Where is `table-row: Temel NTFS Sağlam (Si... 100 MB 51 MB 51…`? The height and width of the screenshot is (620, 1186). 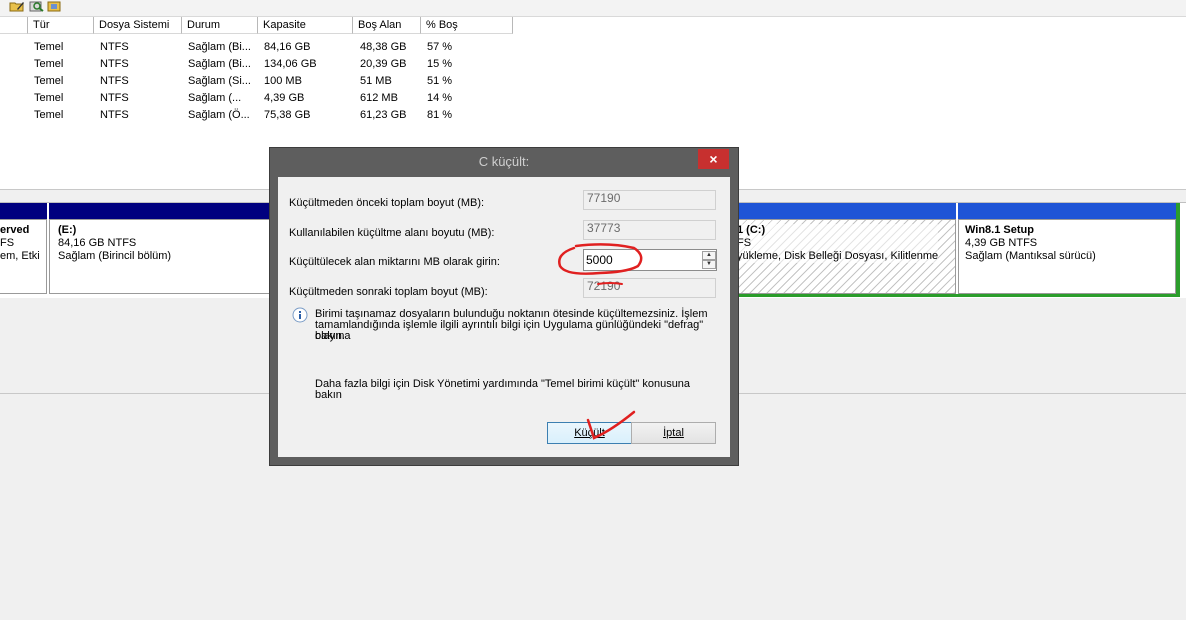
table-row: Temel NTFS Sağlam (Si... 100 MB 51 MB 51… is located at coordinates (260, 81).